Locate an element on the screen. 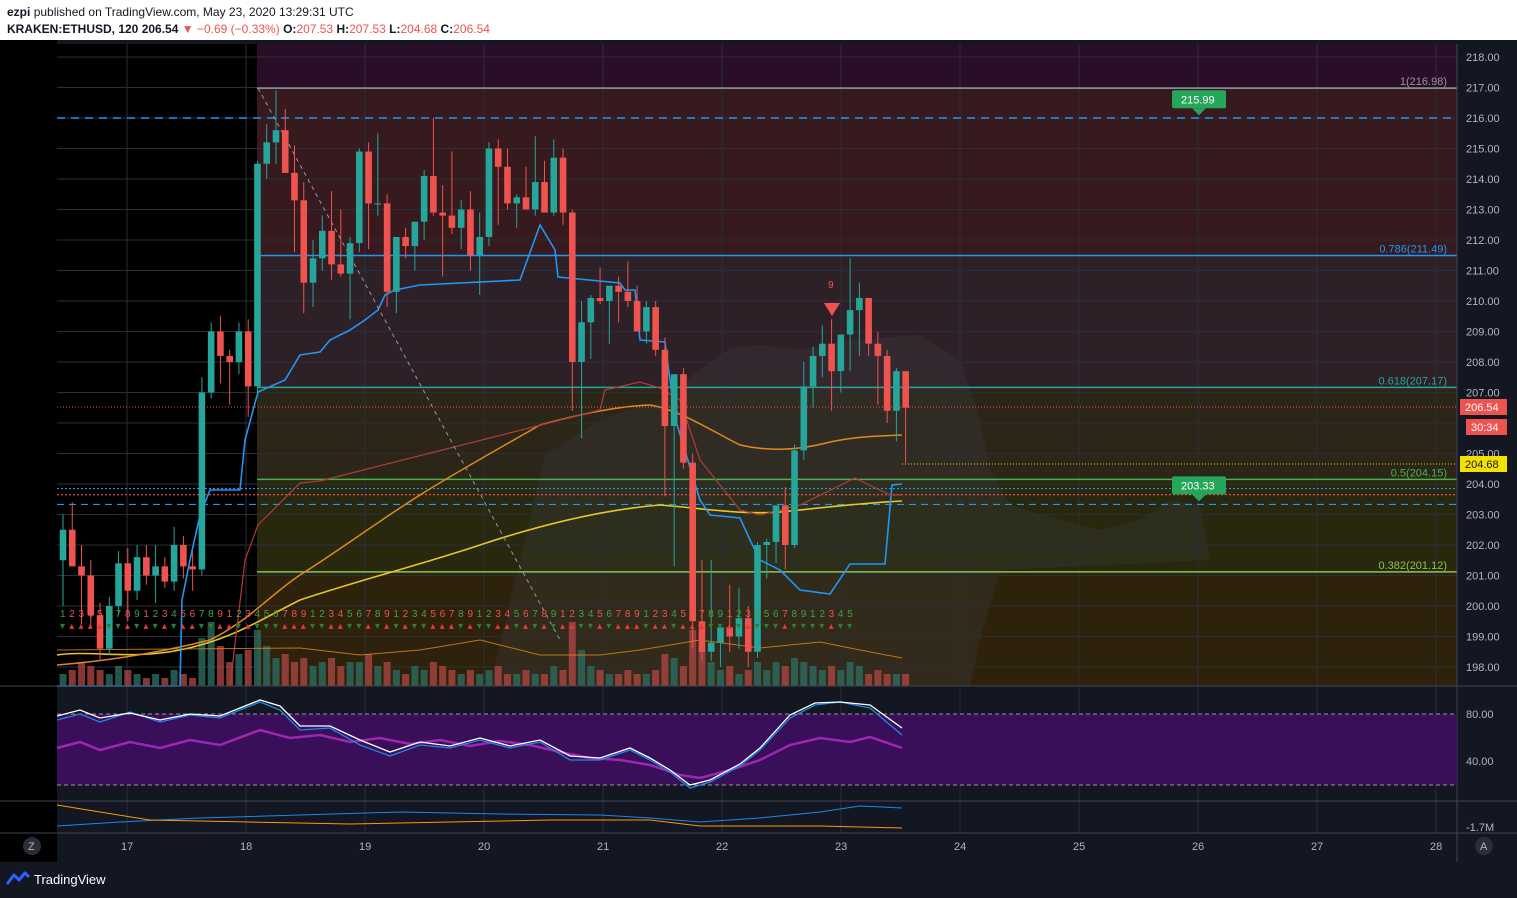 This screenshot has width=1517, height=898. fib-zone-top is located at coordinates (857, 66).